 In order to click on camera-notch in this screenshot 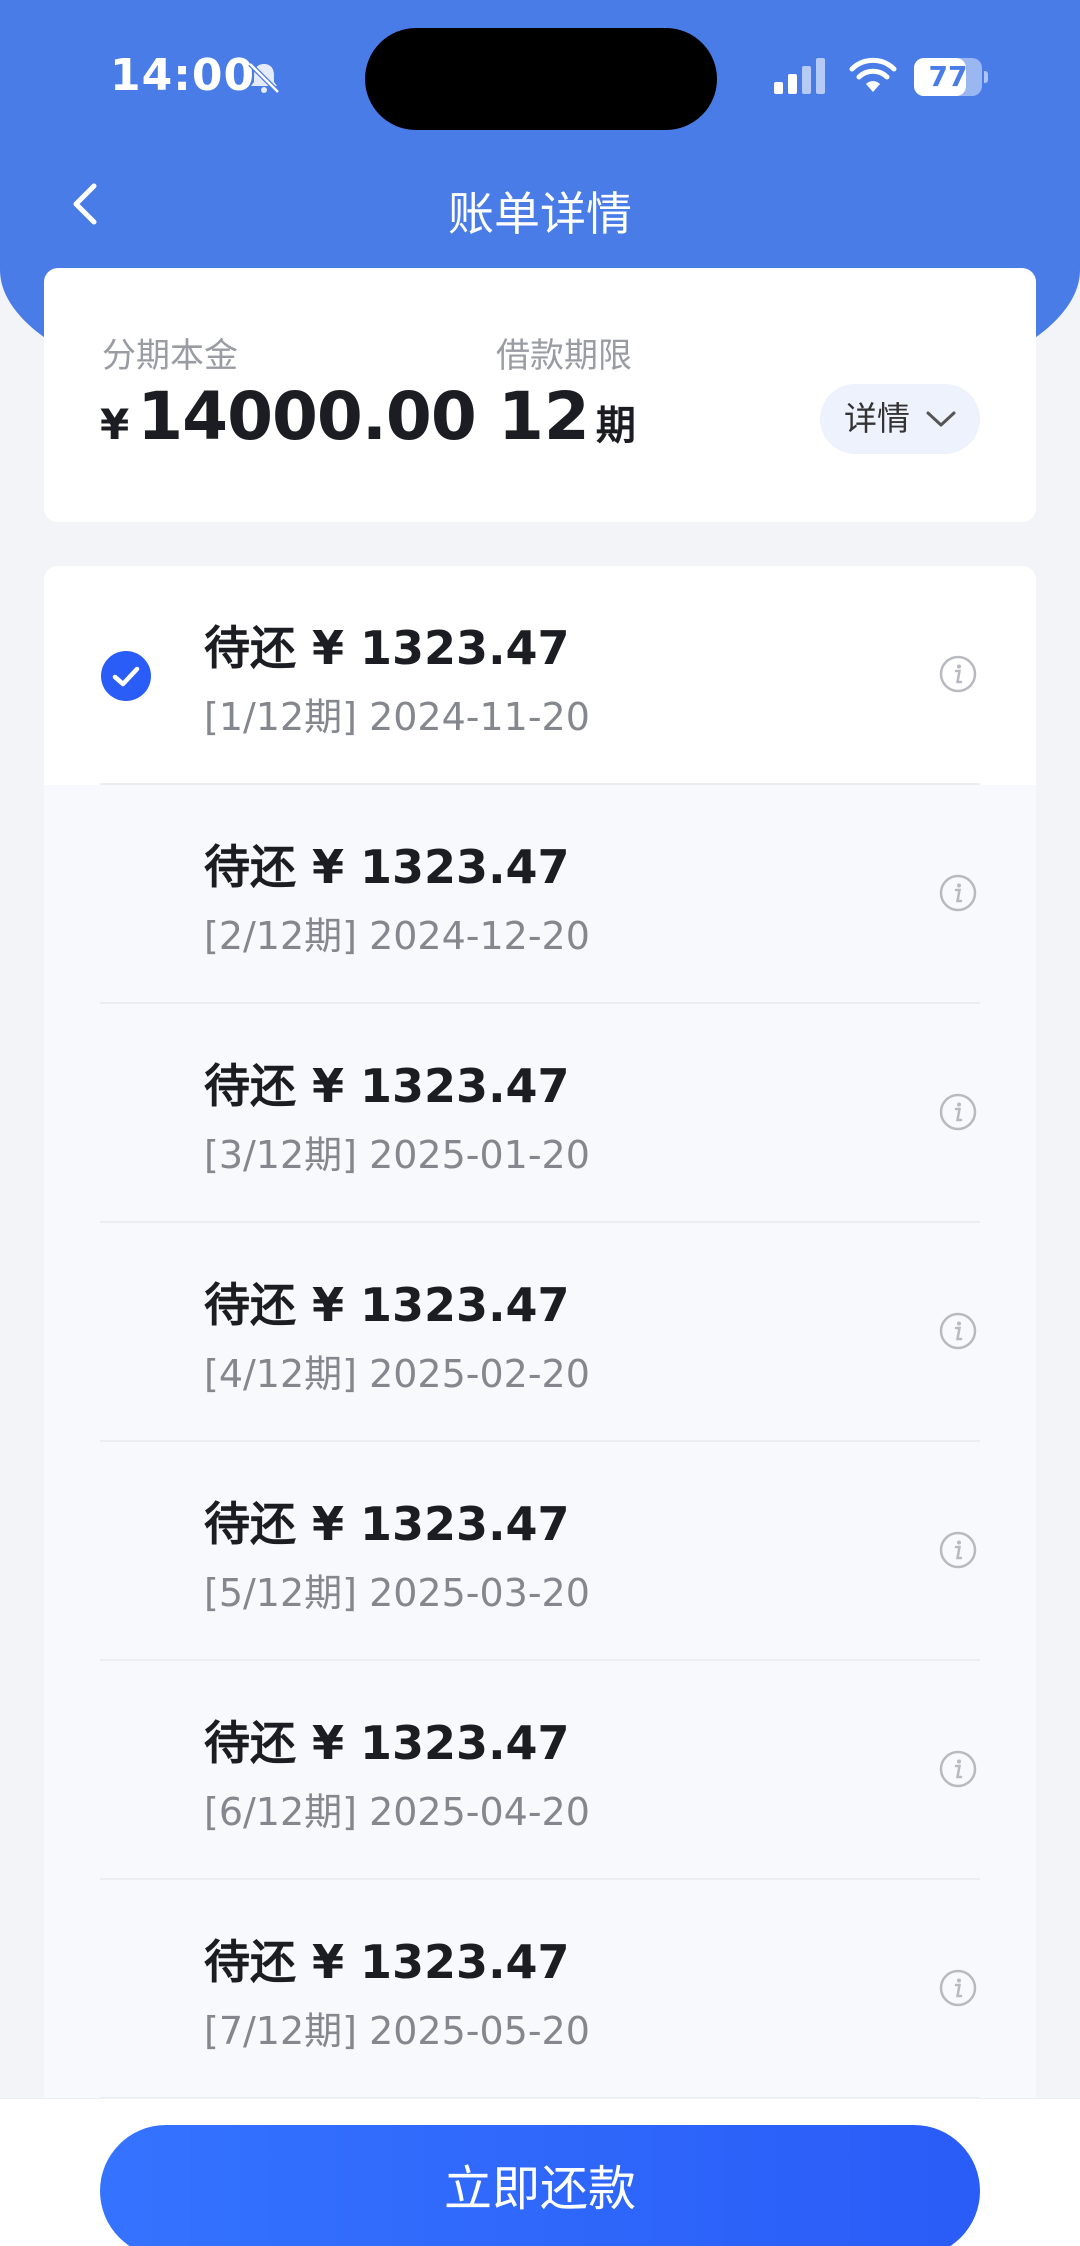, I will do `click(541, 79)`.